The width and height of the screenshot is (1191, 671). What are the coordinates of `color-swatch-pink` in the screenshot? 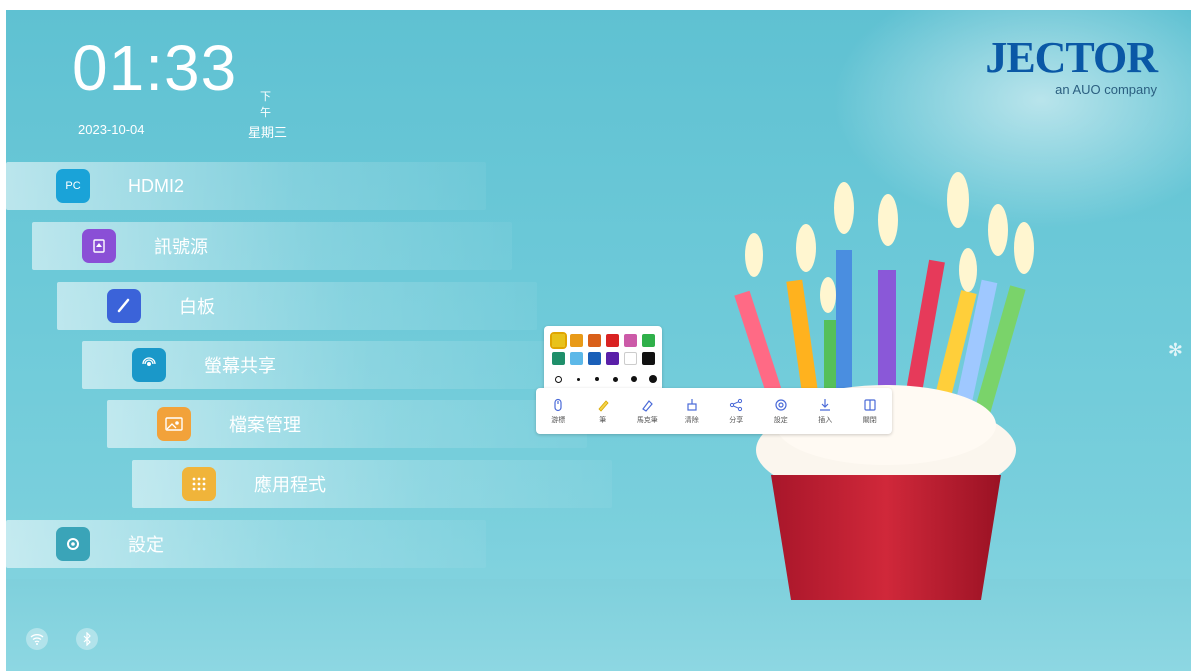 It's located at (630, 340).